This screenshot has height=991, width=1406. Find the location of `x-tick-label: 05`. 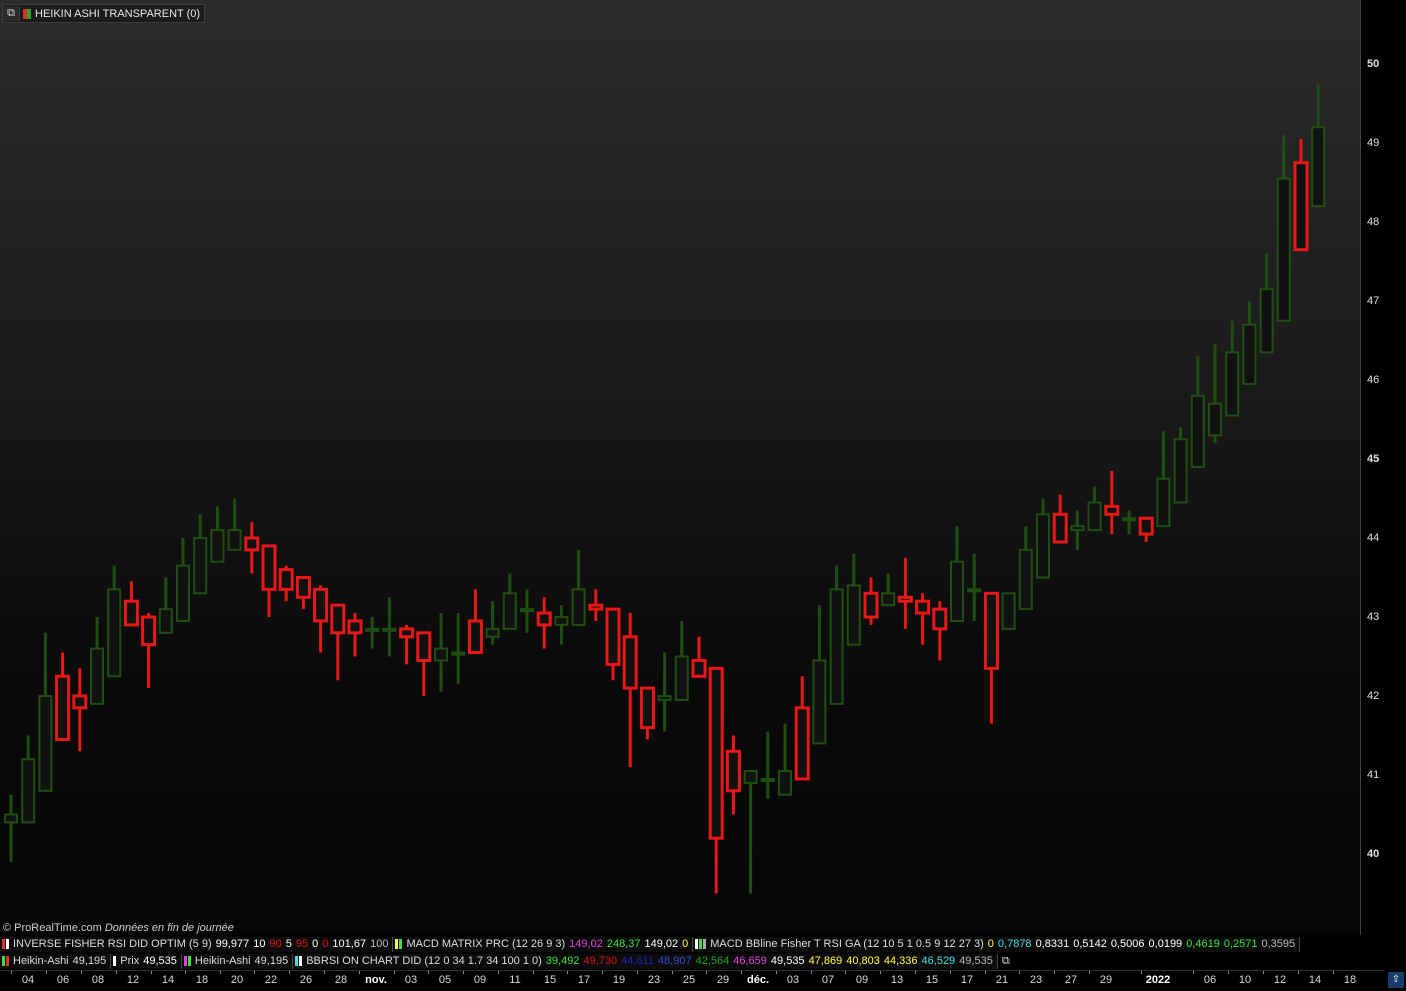

x-tick-label: 05 is located at coordinates (445, 980).